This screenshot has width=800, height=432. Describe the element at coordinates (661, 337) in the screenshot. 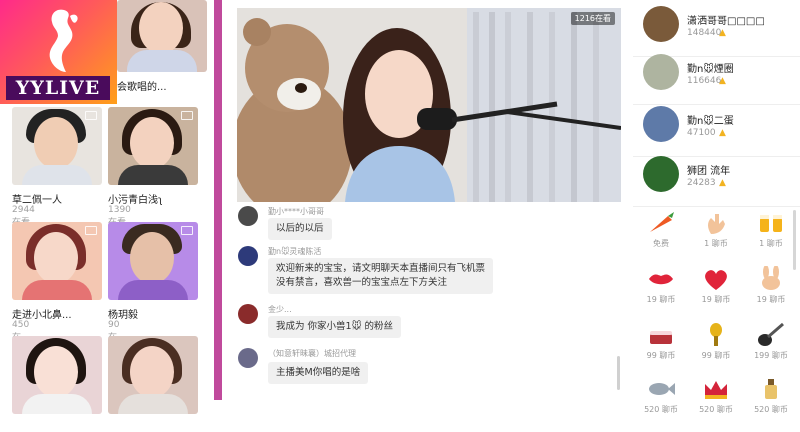

I see `cake-icon` at that location.